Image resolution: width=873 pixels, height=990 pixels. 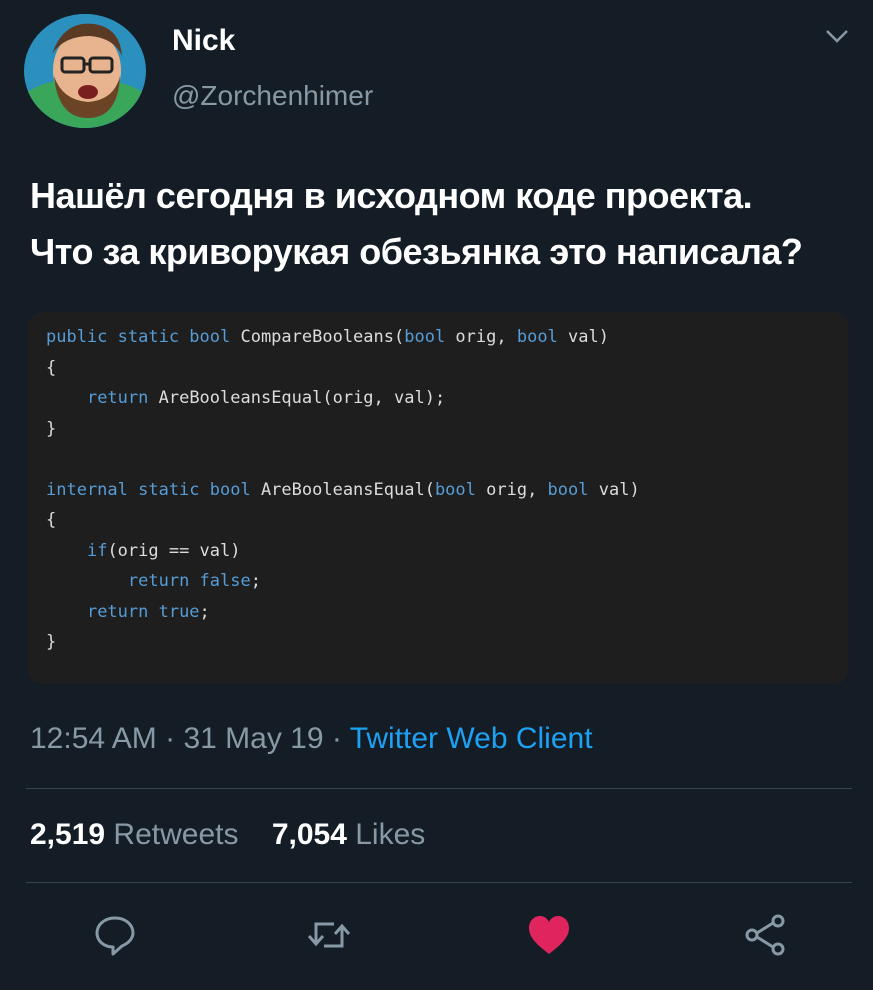 I want to click on code-keyword: public static bool, so click(x=138, y=337).